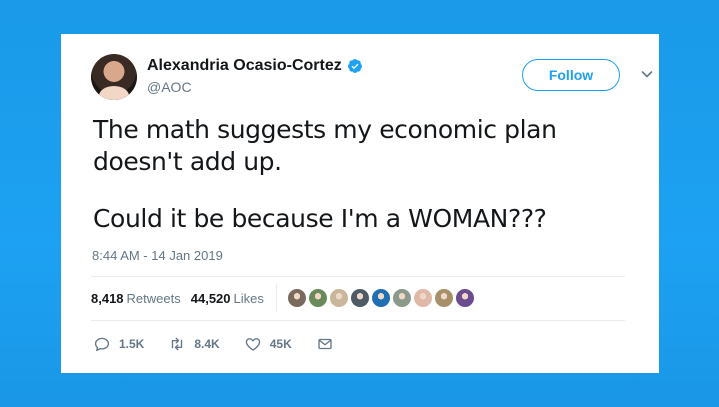 This screenshot has height=407, width=719. What do you see at coordinates (248, 298) in the screenshot?
I see `likes-label: Likes` at bounding box center [248, 298].